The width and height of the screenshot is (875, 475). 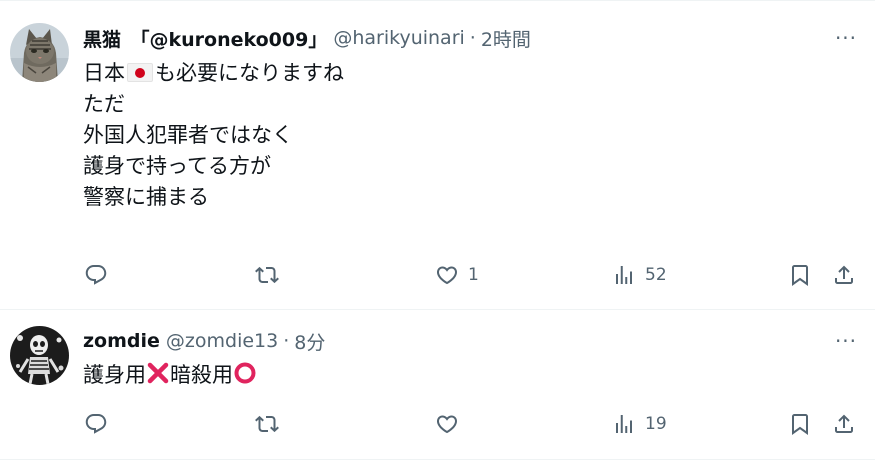 What do you see at coordinates (449, 375) in the screenshot?
I see `tweet-text: 護身用 暗殺用` at bounding box center [449, 375].